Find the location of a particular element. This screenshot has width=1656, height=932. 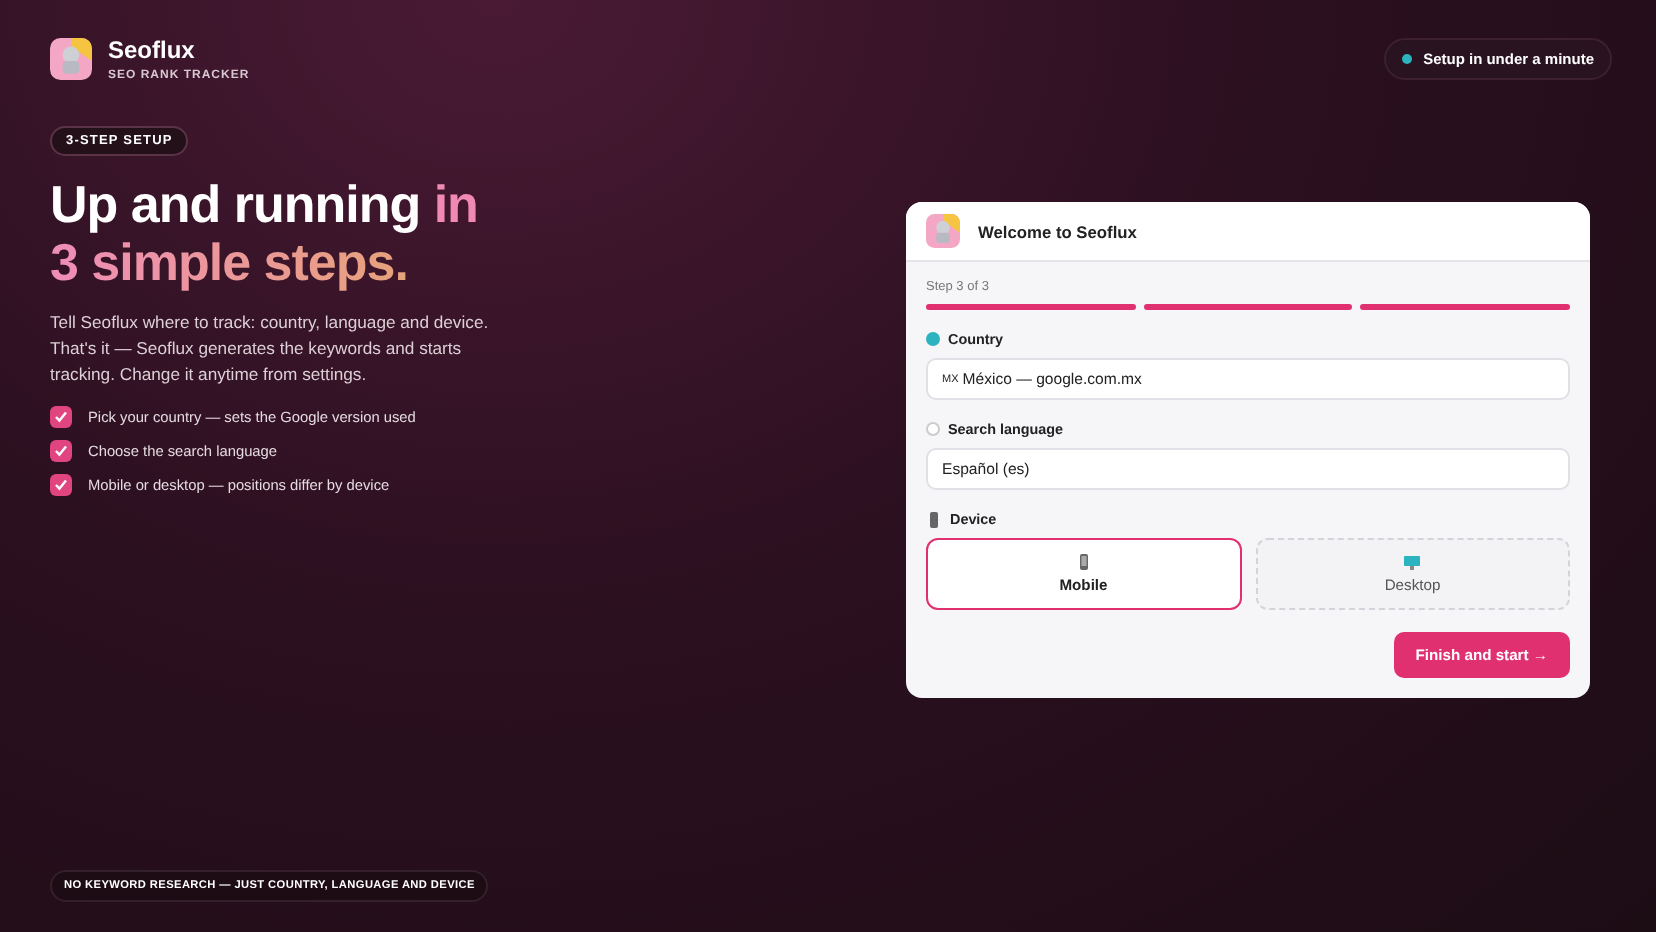

description: Tell Seoflux where to track: country, language and device. That's it — Seoflux generates the keywords and starts tracking. Change it anytime from settings. is located at coordinates (270, 349).